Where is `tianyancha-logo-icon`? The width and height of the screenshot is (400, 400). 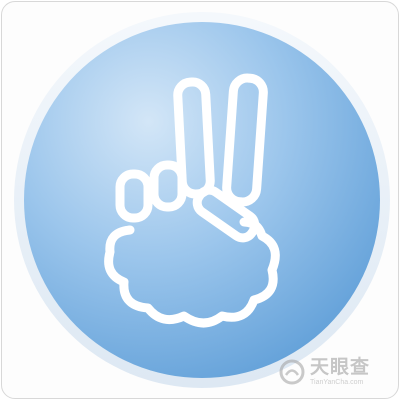
tianyancha-logo-icon is located at coordinates (292, 372).